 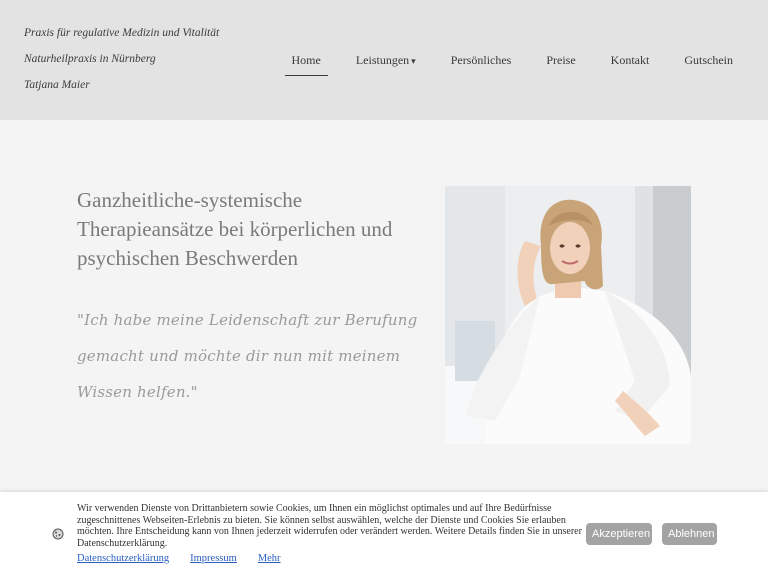 What do you see at coordinates (58, 534) in the screenshot?
I see `cookie-icon` at bounding box center [58, 534].